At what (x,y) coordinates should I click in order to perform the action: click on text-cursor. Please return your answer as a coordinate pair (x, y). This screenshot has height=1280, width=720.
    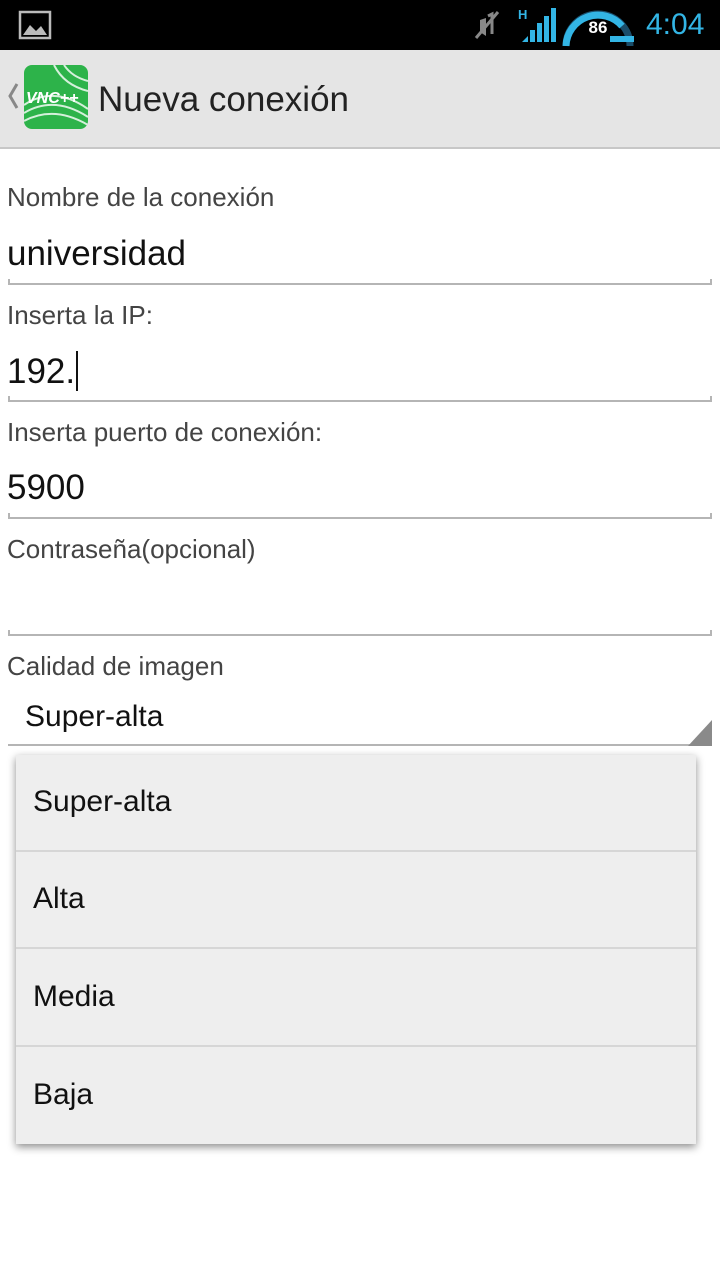
    Looking at the image, I should click on (77, 371).